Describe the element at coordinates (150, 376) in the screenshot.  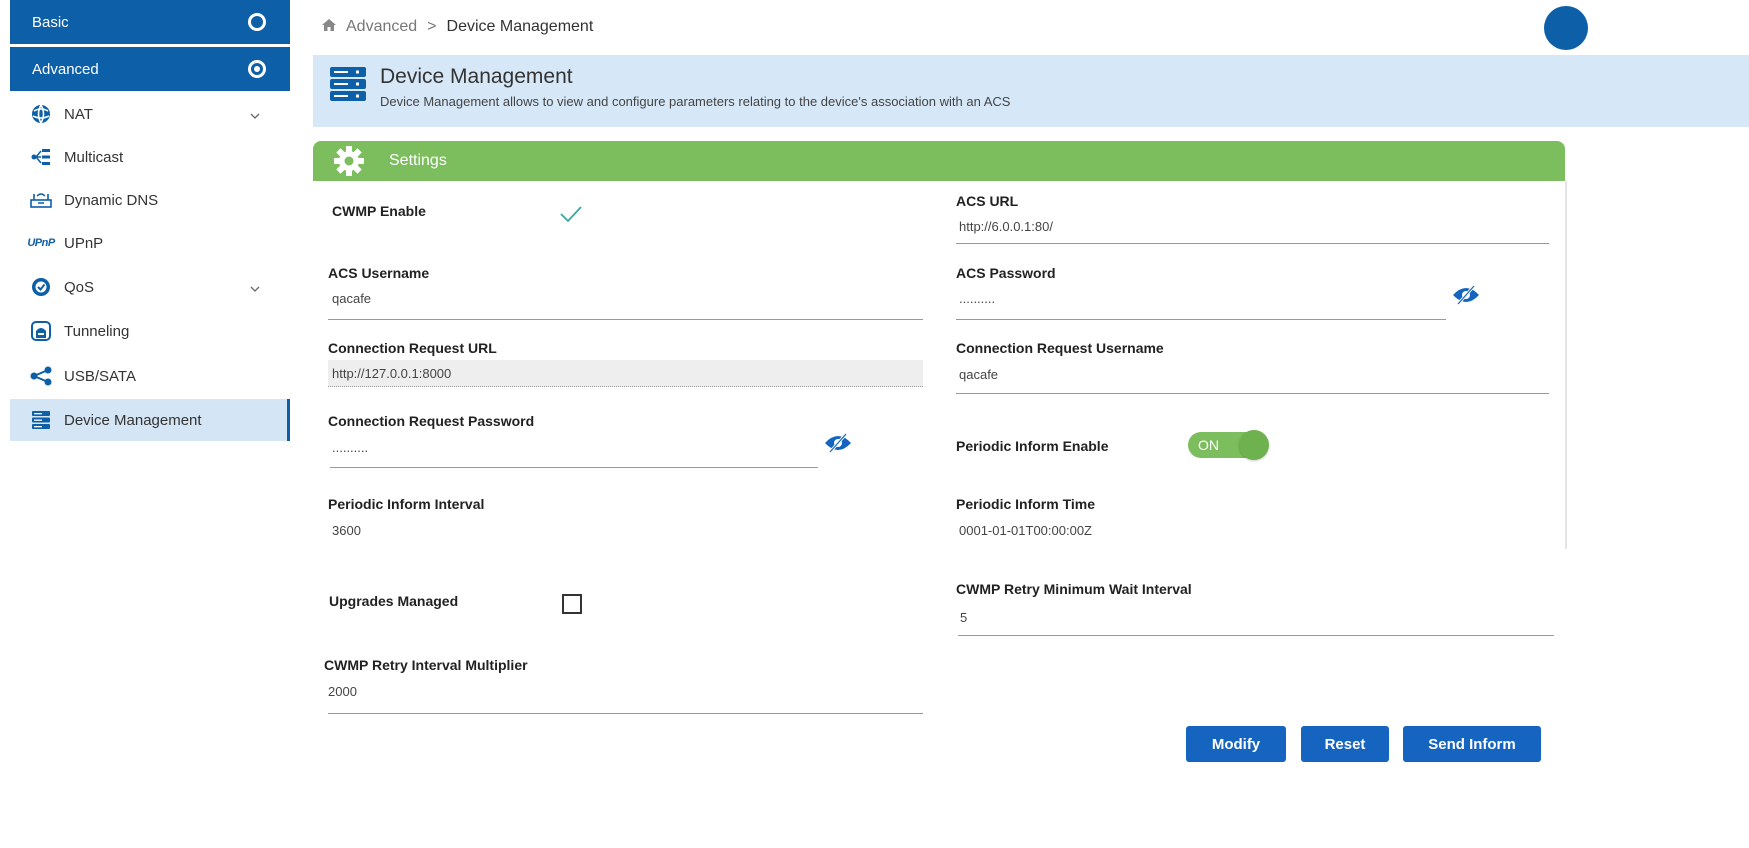
I see `sidebar-item-usb-sata: USB/SATA` at that location.